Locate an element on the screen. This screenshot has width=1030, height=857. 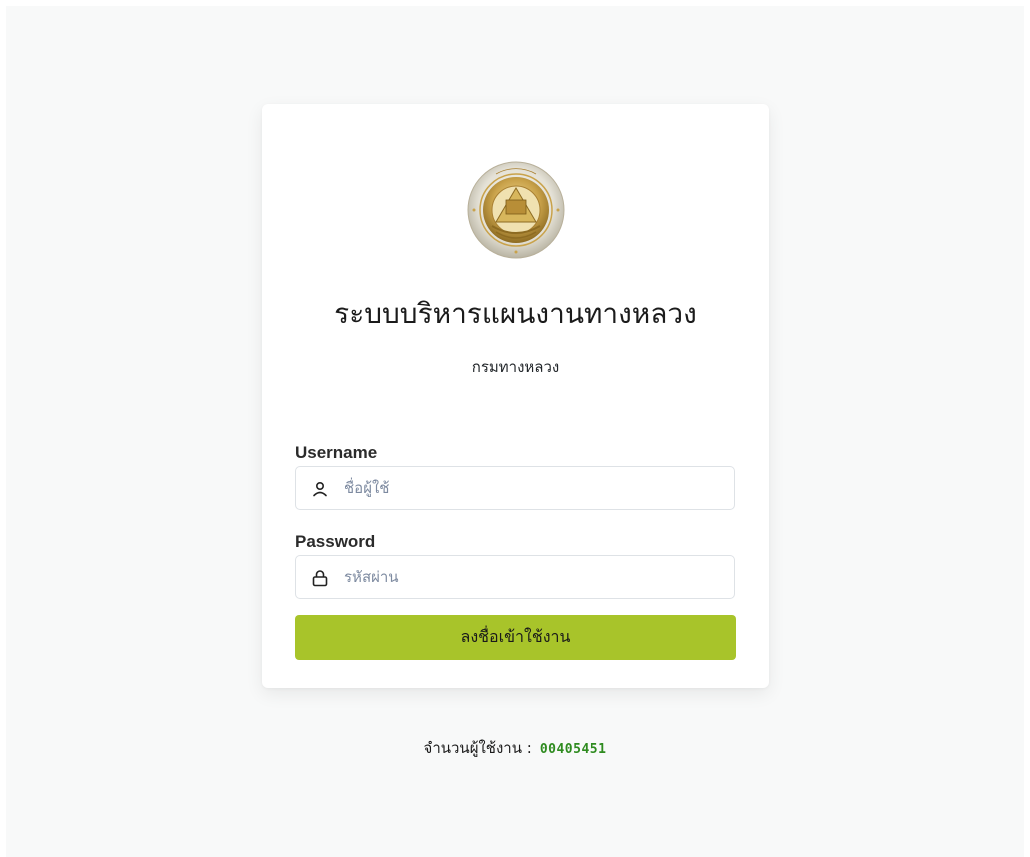
username-input is located at coordinates (533, 488).